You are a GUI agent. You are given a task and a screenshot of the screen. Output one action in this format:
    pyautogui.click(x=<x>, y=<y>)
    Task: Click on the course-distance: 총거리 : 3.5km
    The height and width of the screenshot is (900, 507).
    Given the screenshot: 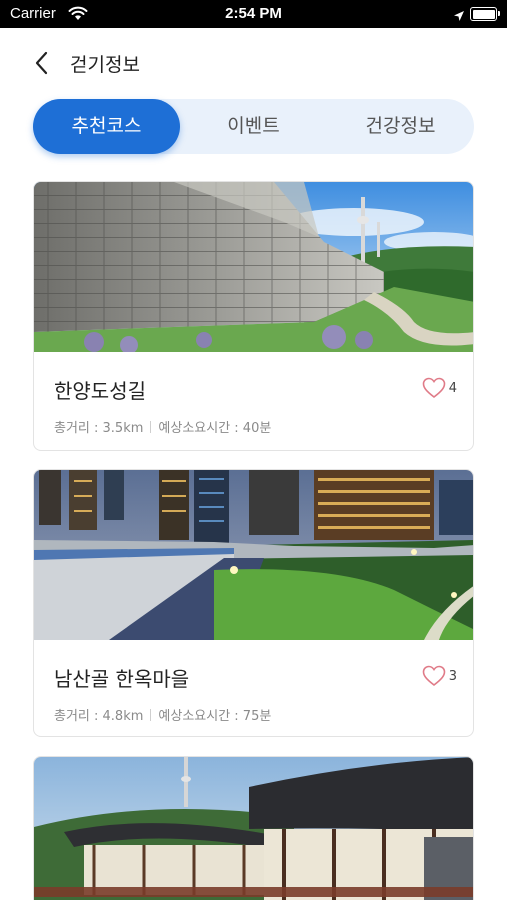 What is the action you would take?
    pyautogui.click(x=99, y=428)
    